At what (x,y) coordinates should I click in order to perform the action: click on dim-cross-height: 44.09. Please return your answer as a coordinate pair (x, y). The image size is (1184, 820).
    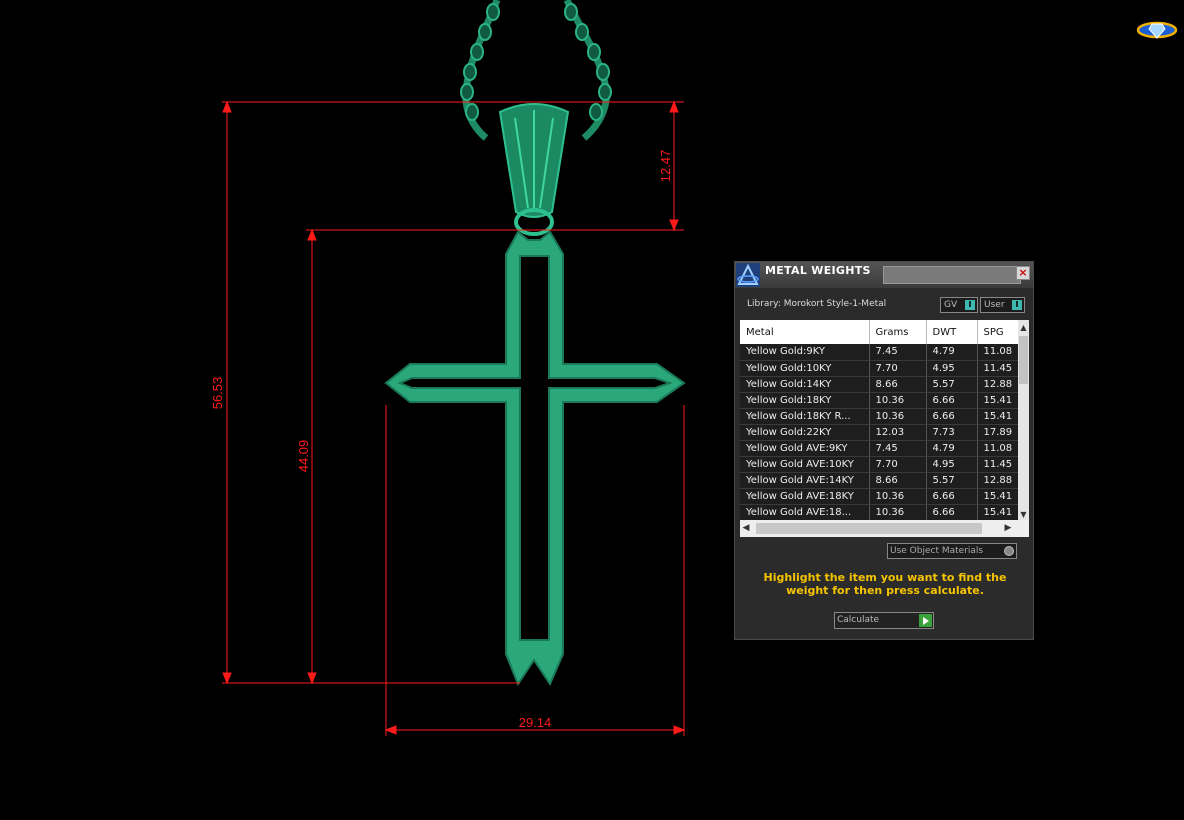
    Looking at the image, I should click on (303, 456).